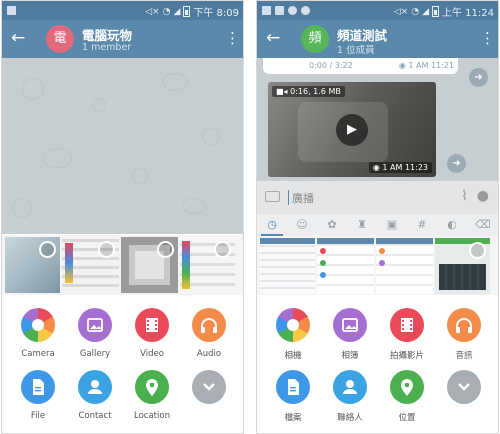 Image resolution: width=500 pixels, height=434 pixels. I want to click on avatar: 電, so click(60, 39).